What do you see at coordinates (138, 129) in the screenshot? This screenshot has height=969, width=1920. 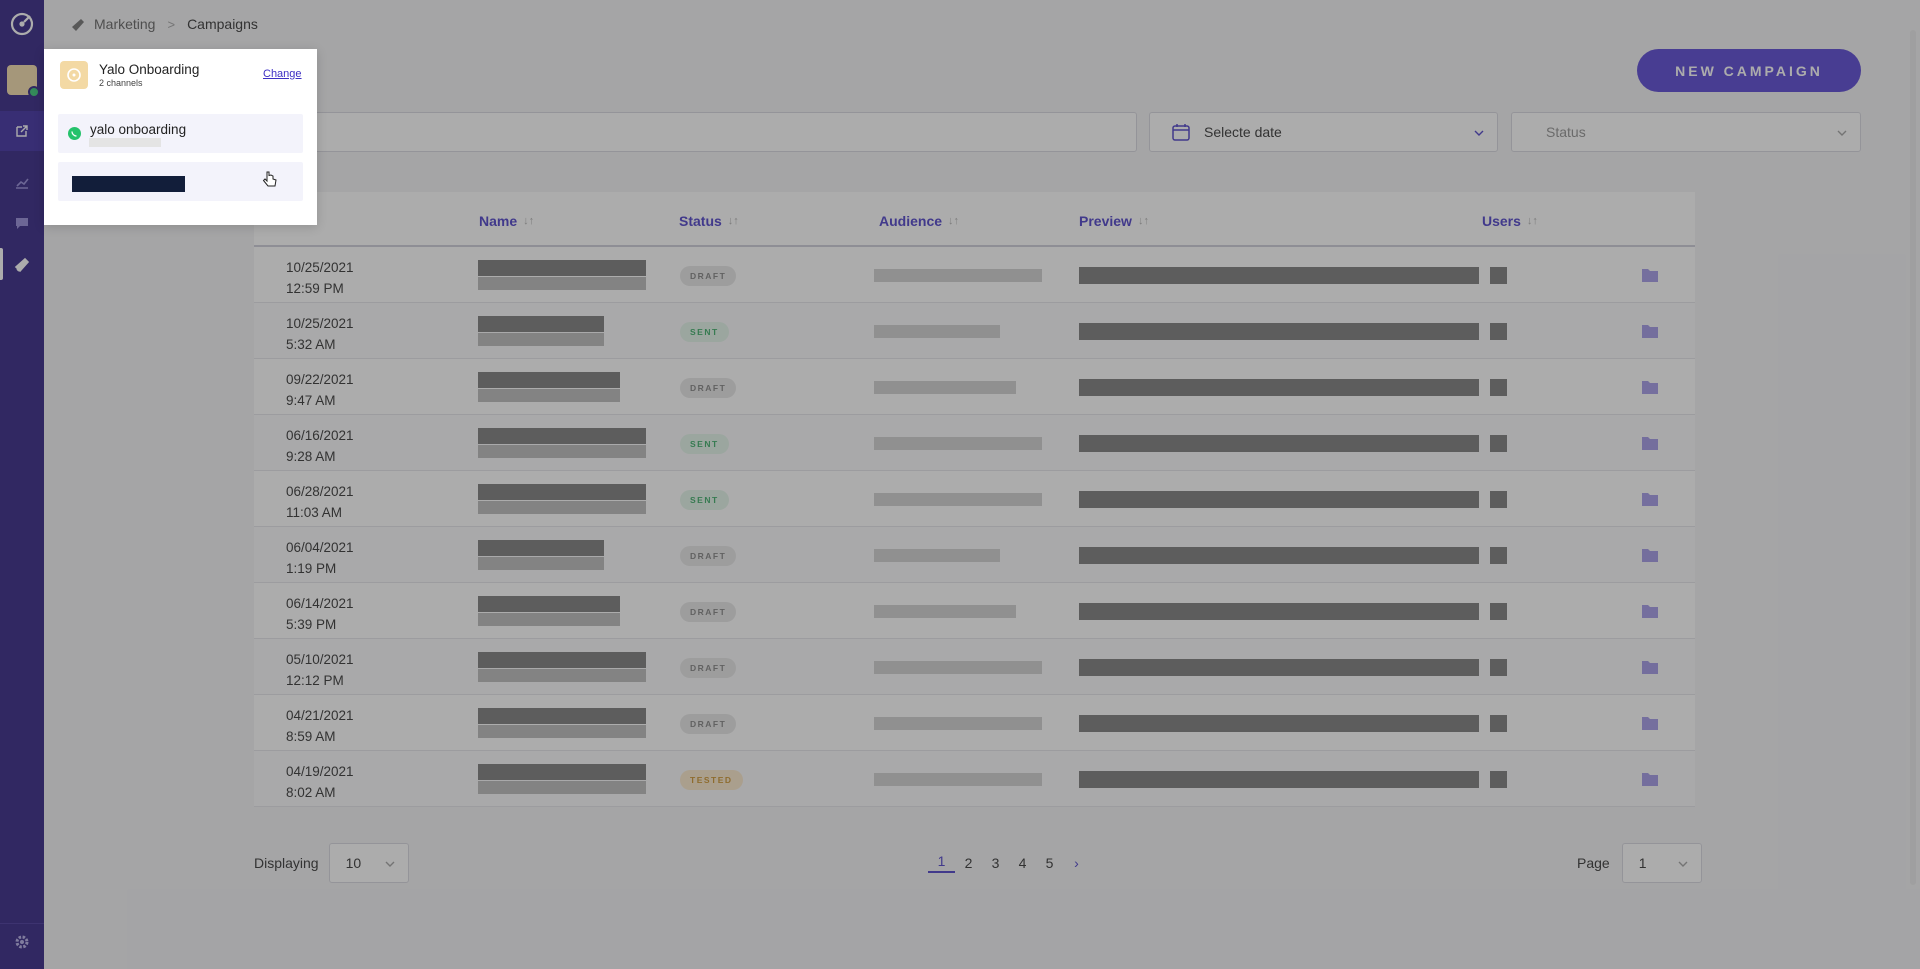 I see `channel-name: yalo onboarding` at bounding box center [138, 129].